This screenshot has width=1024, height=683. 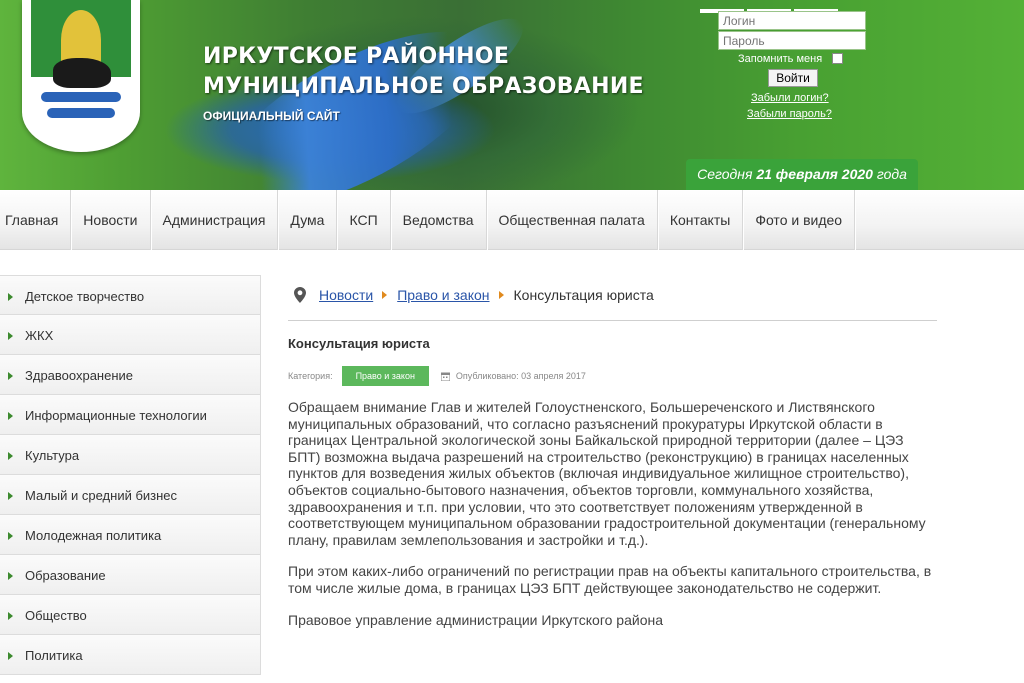 What do you see at coordinates (837, 58) in the screenshot?
I see `remember-me-checkbox` at bounding box center [837, 58].